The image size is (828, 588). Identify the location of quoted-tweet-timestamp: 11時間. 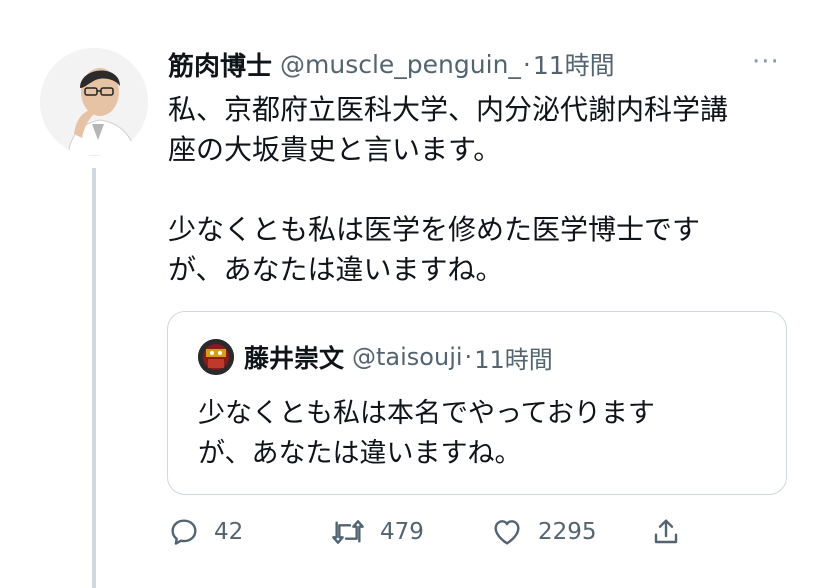
(513, 359).